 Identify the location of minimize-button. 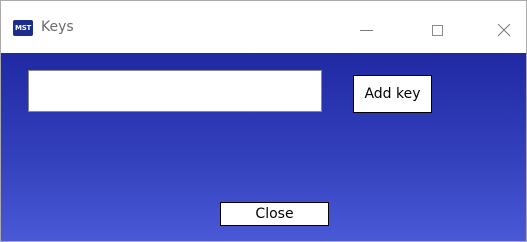
(366, 30).